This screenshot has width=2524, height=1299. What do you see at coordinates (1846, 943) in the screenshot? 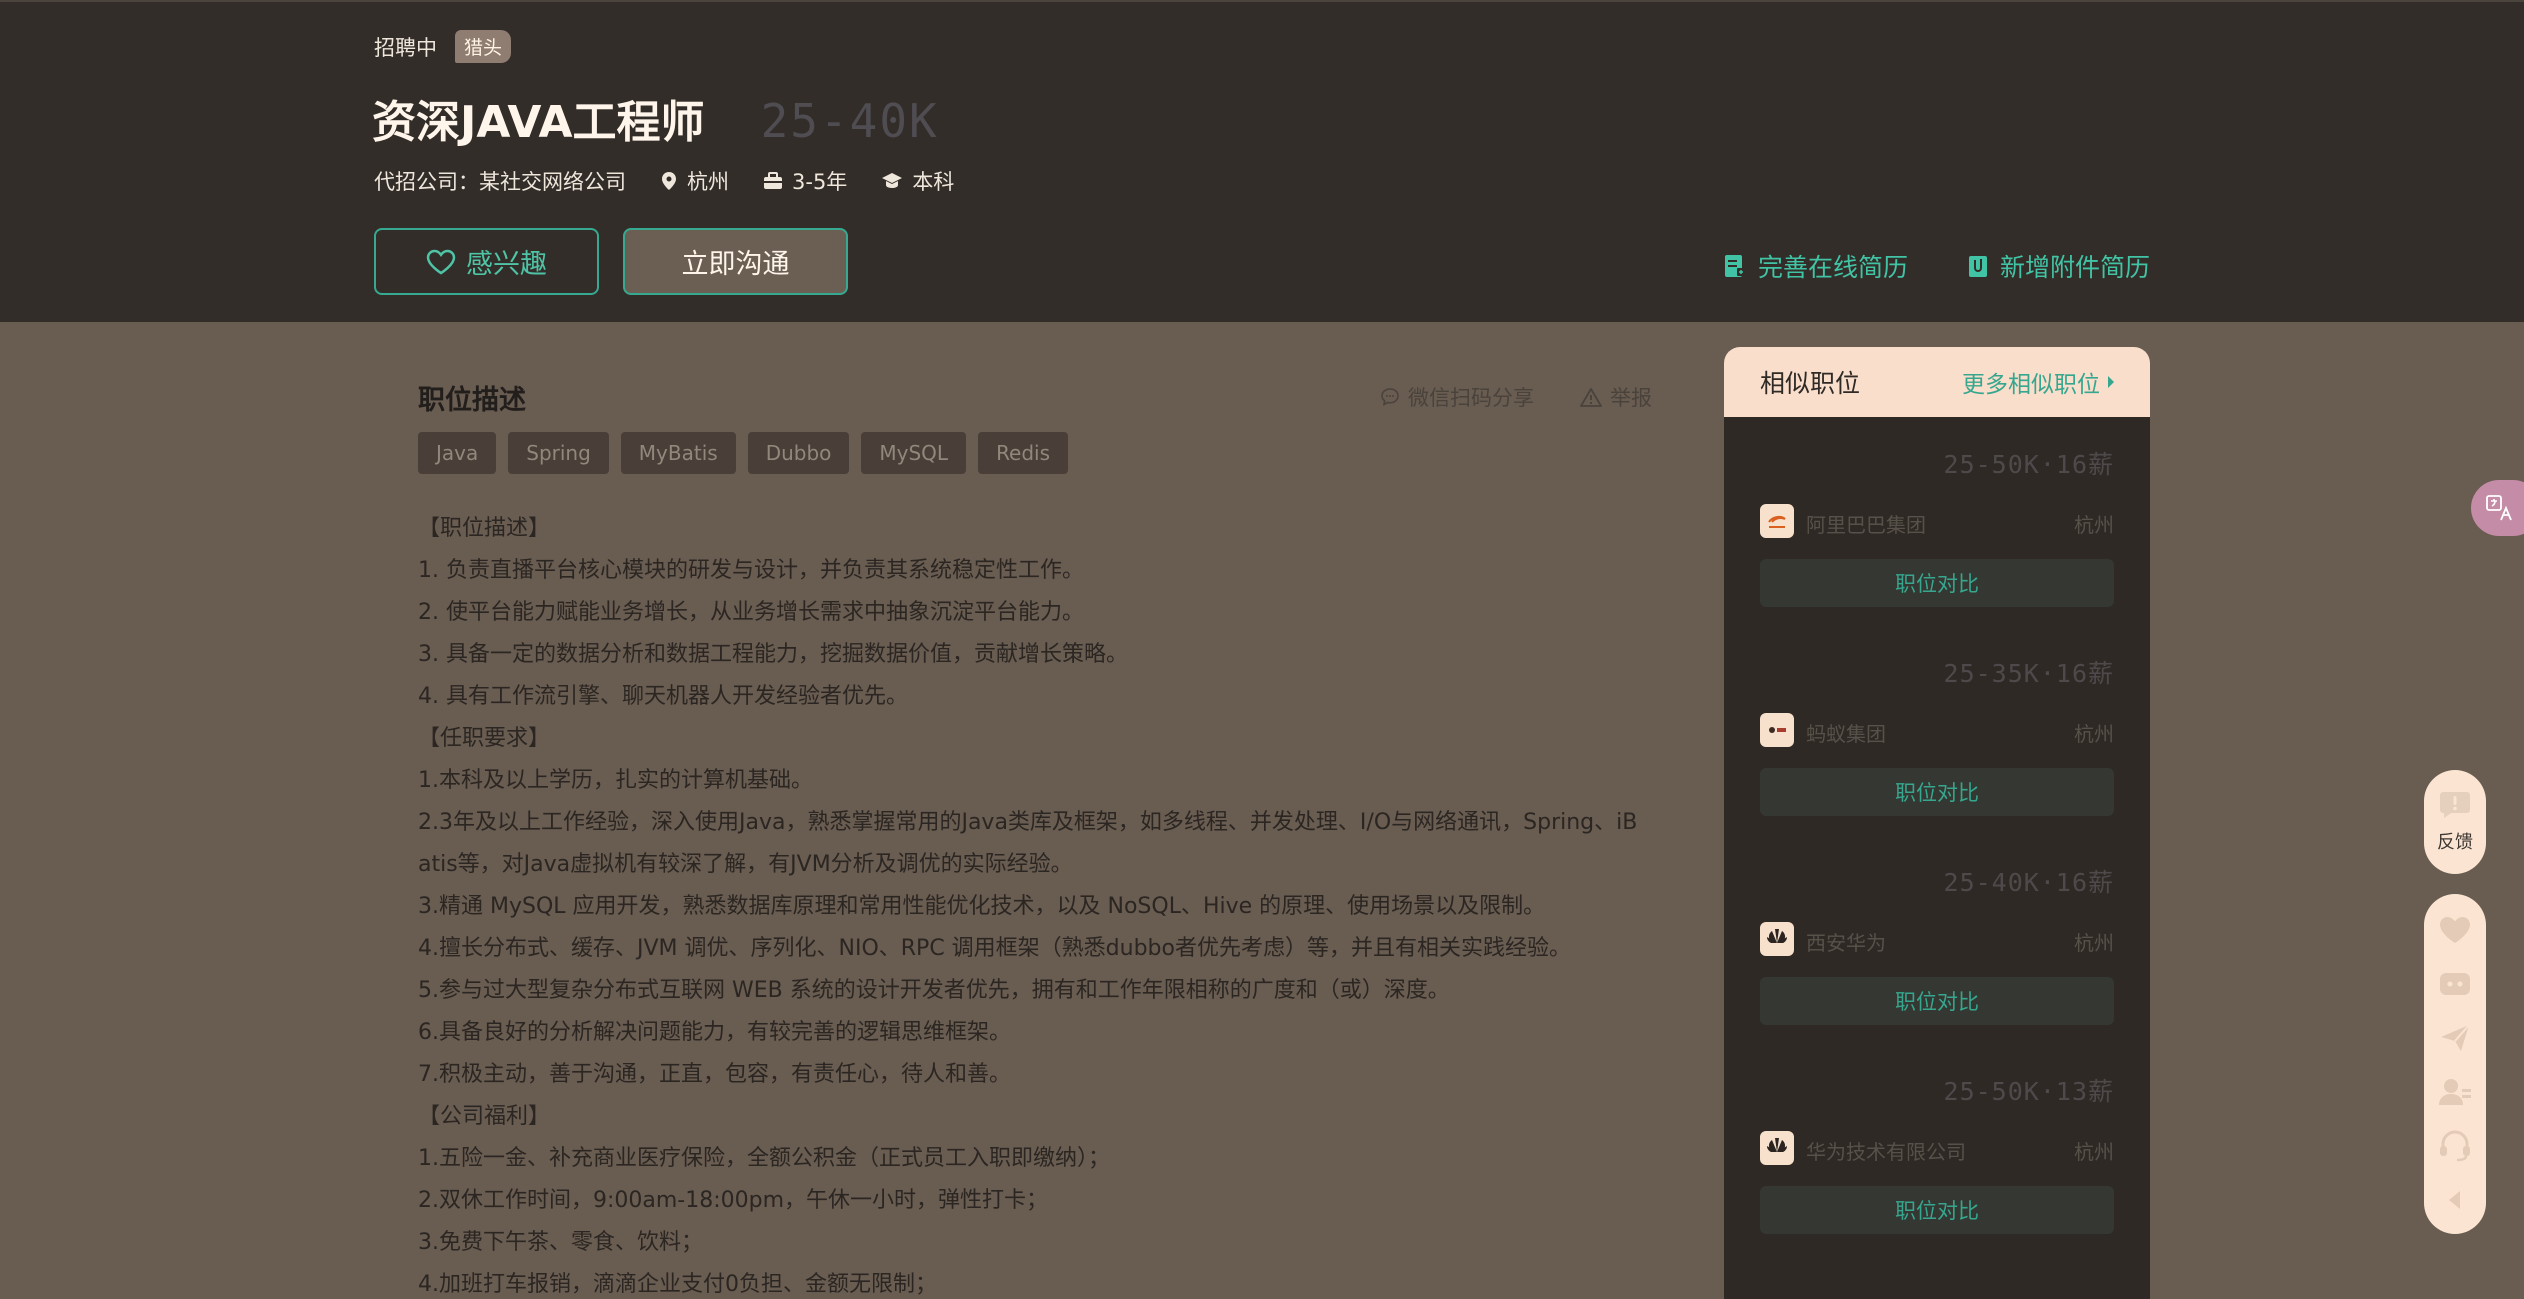
I see `similar-job-company: 西安华为` at bounding box center [1846, 943].